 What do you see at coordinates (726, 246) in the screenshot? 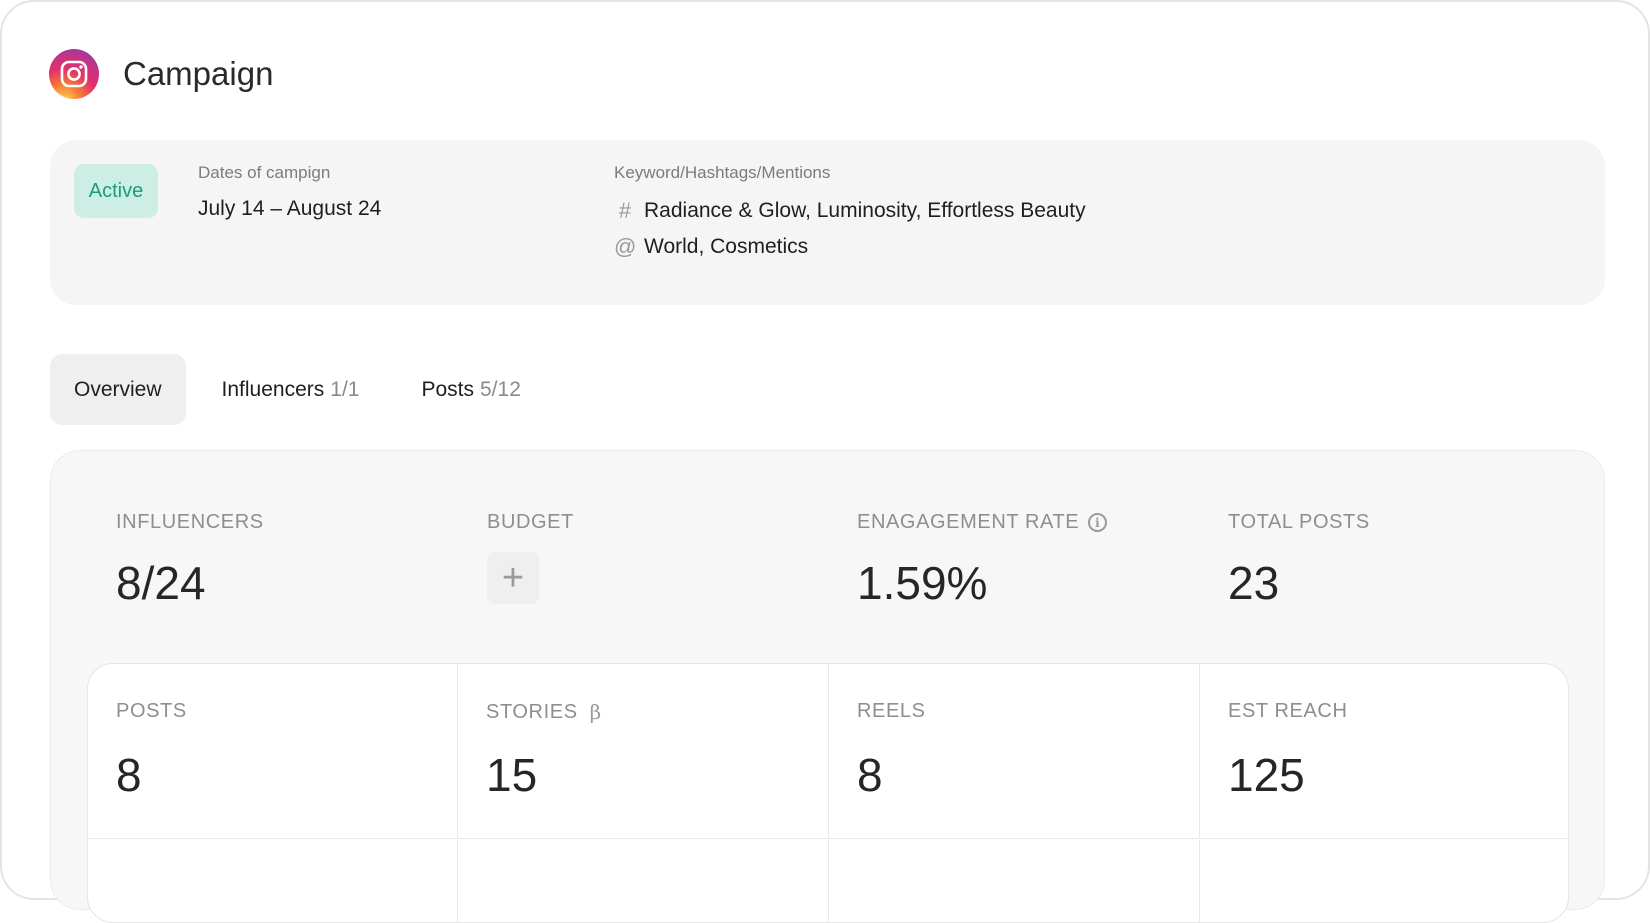
I see `mentions-value: World, Cosmetics` at bounding box center [726, 246].